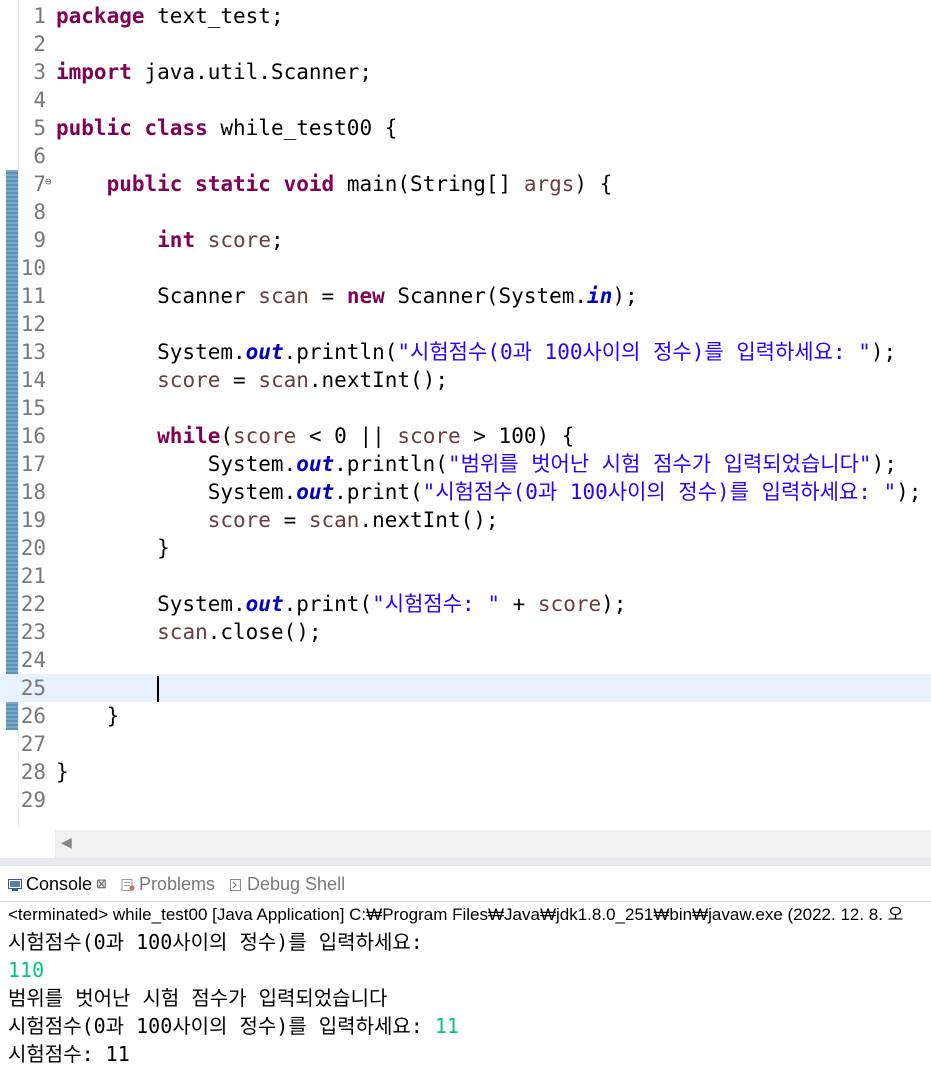 This screenshot has height=1068, width=931. I want to click on code-line: 3 import java.util.Scanner;, so click(465, 72).